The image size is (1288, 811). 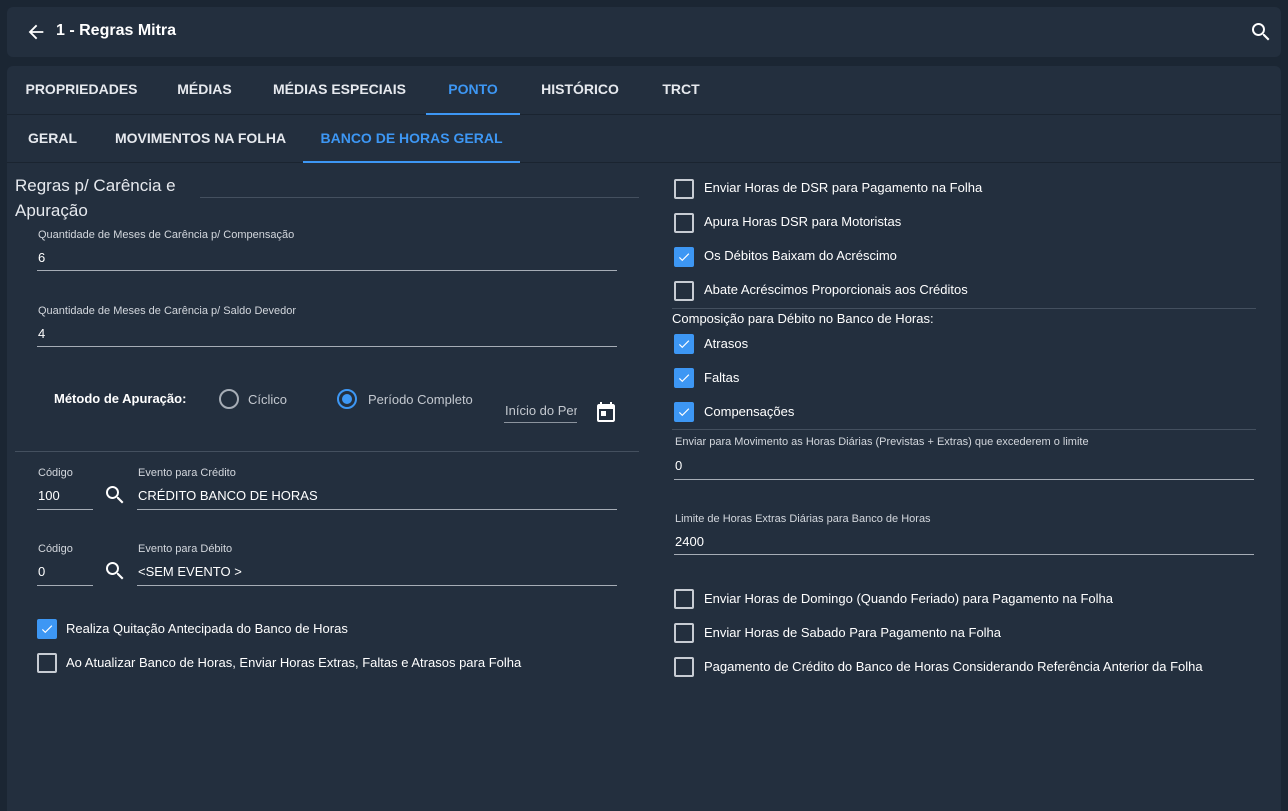 What do you see at coordinates (800, 255) in the screenshot?
I see `checkbox-debitos-baixam-label: Os Débitos Baixam do Acréscimo` at bounding box center [800, 255].